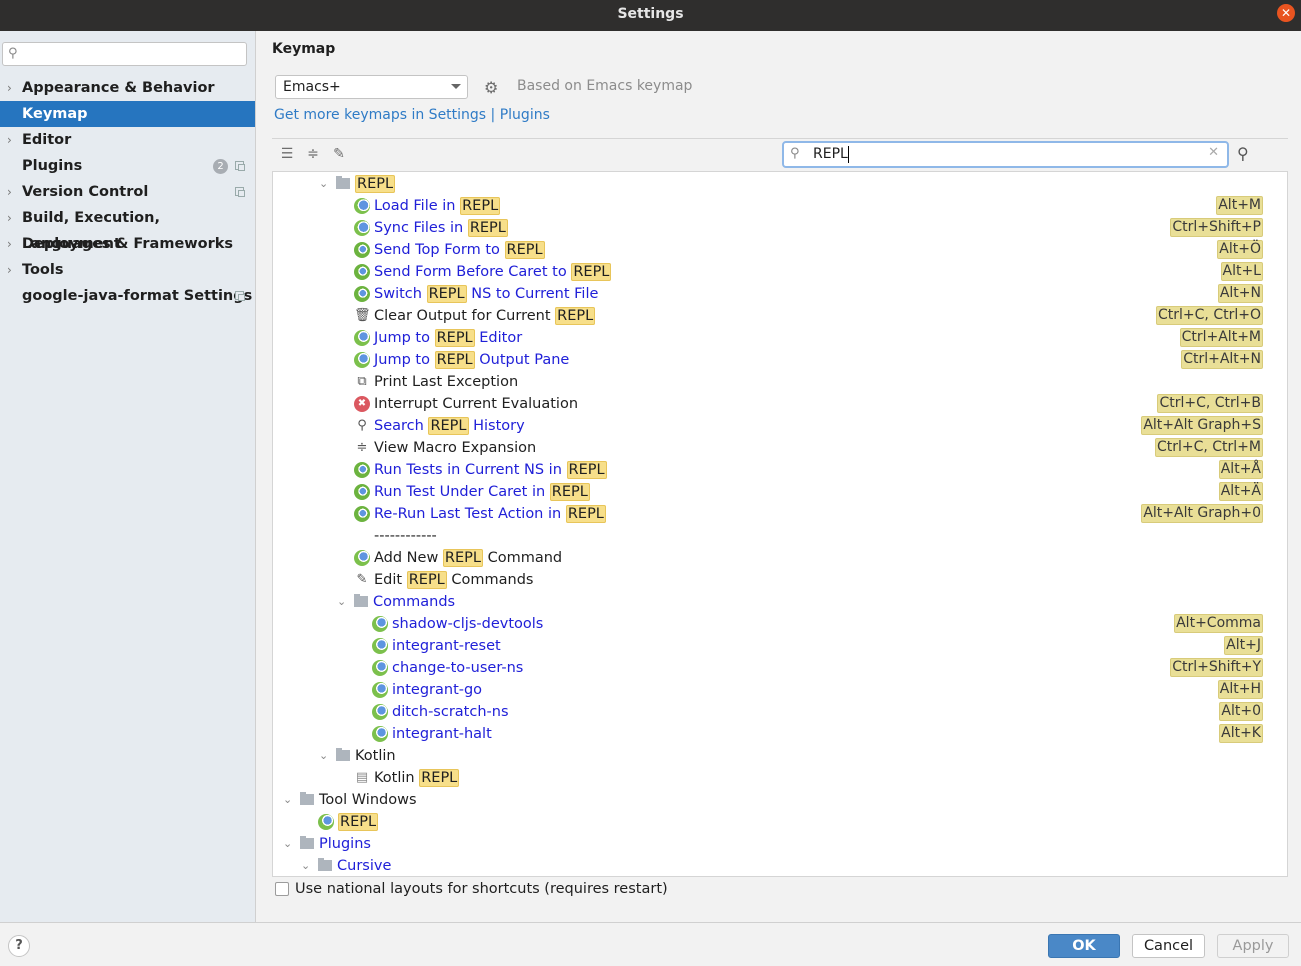 The image size is (1301, 966). I want to click on shortcut-badge: Alt+H, so click(1240, 689).